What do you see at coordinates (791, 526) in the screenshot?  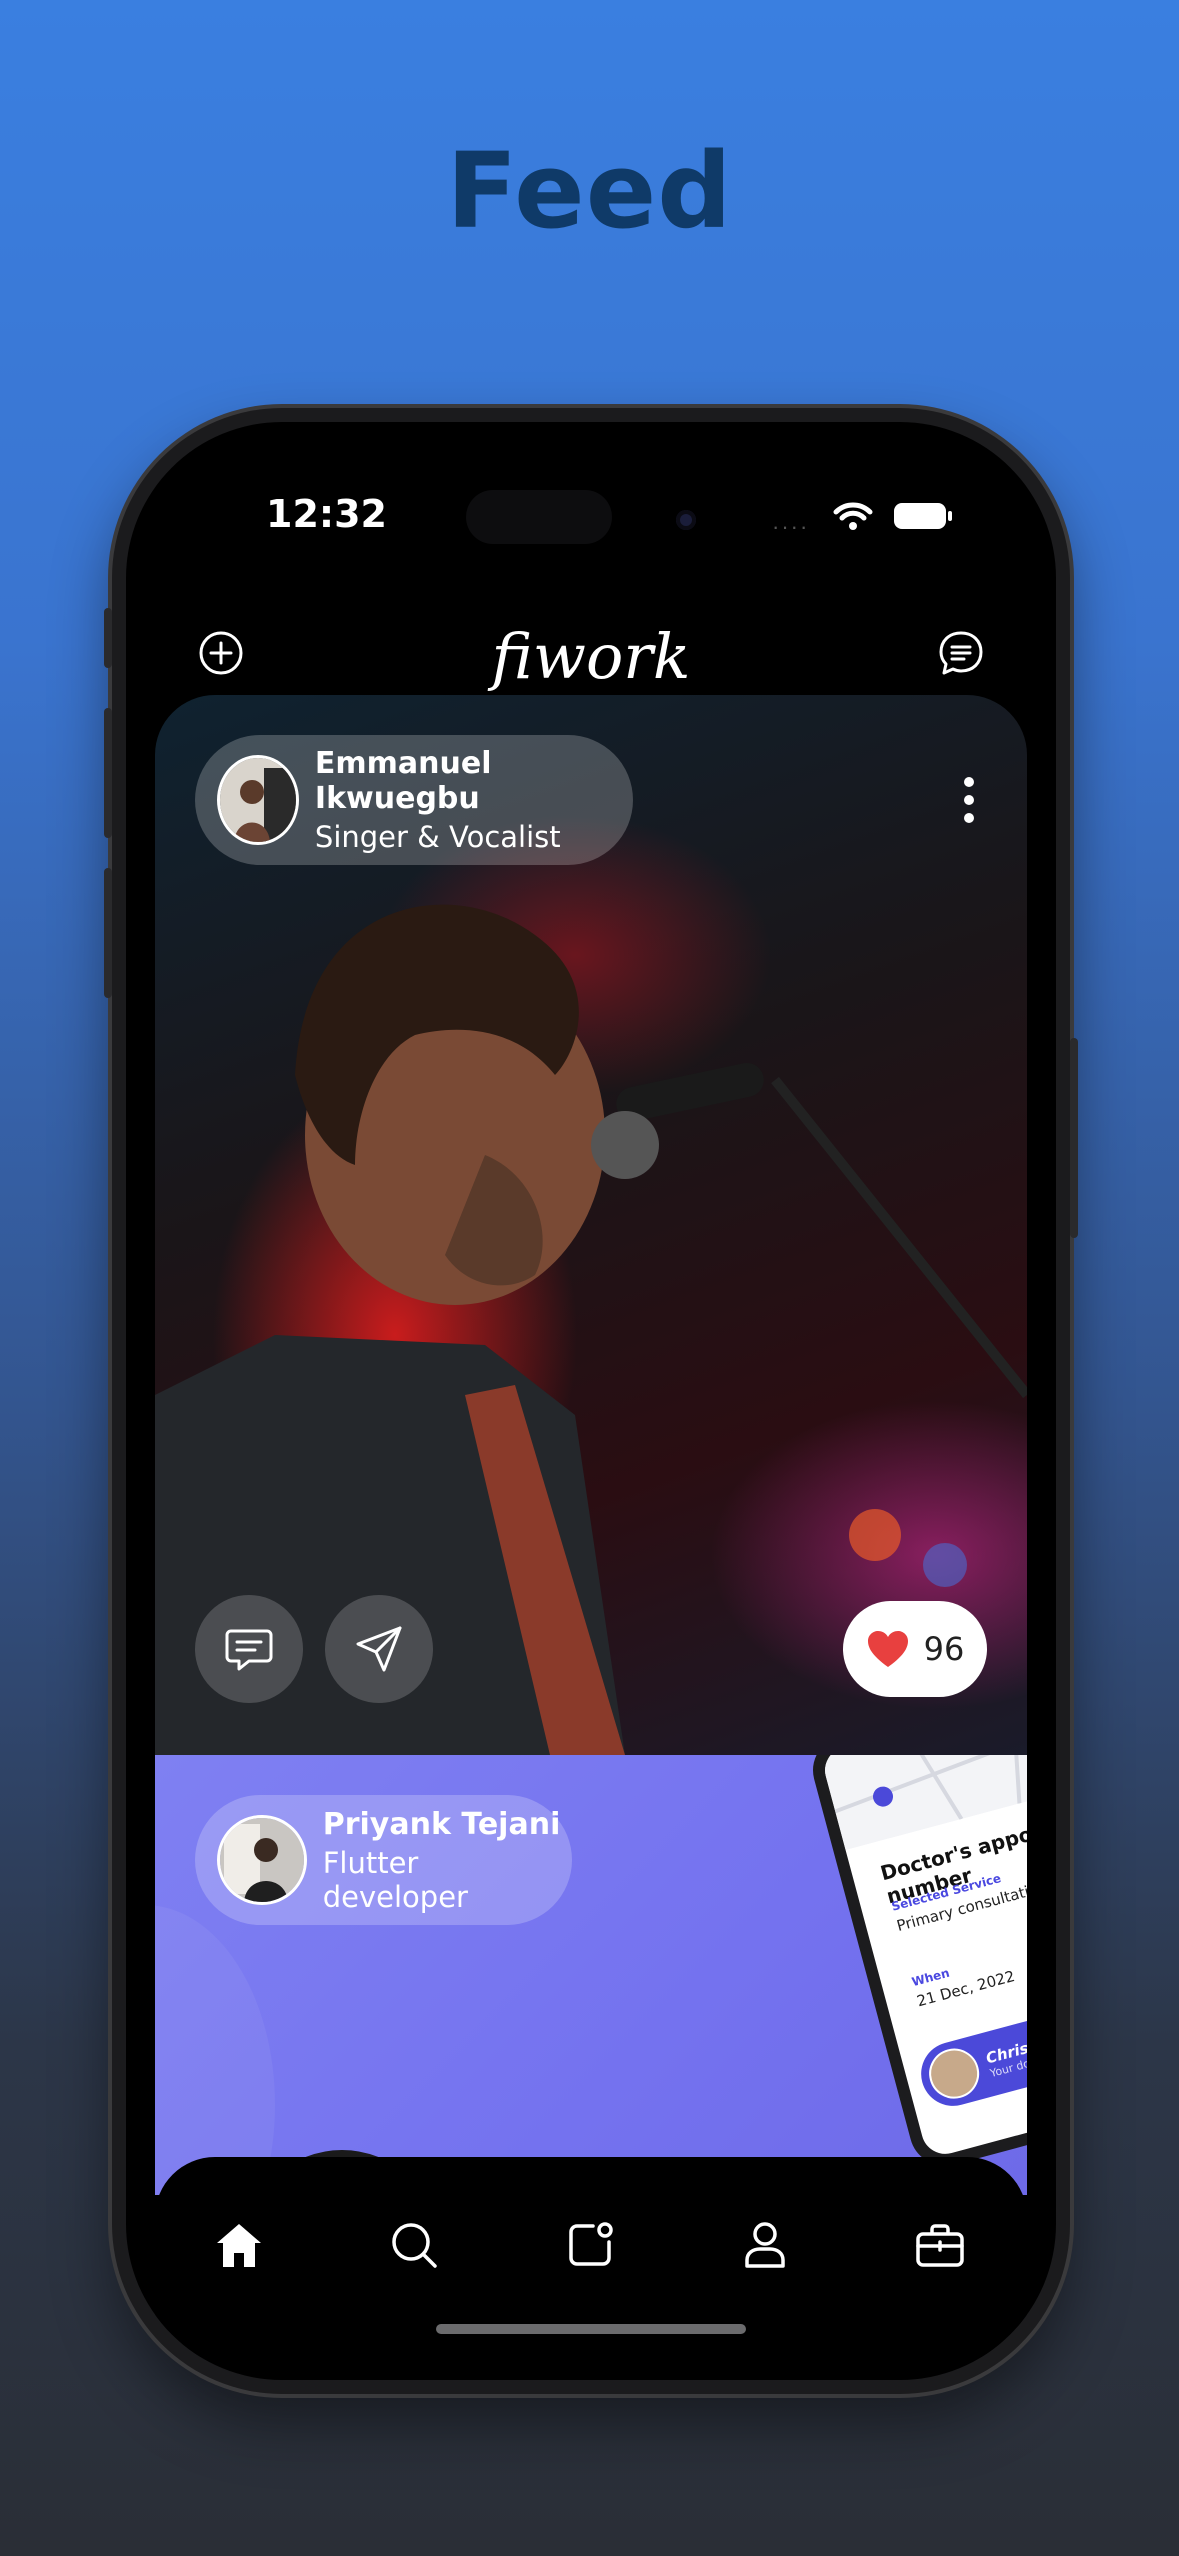 I see `signal-icon: ····` at bounding box center [791, 526].